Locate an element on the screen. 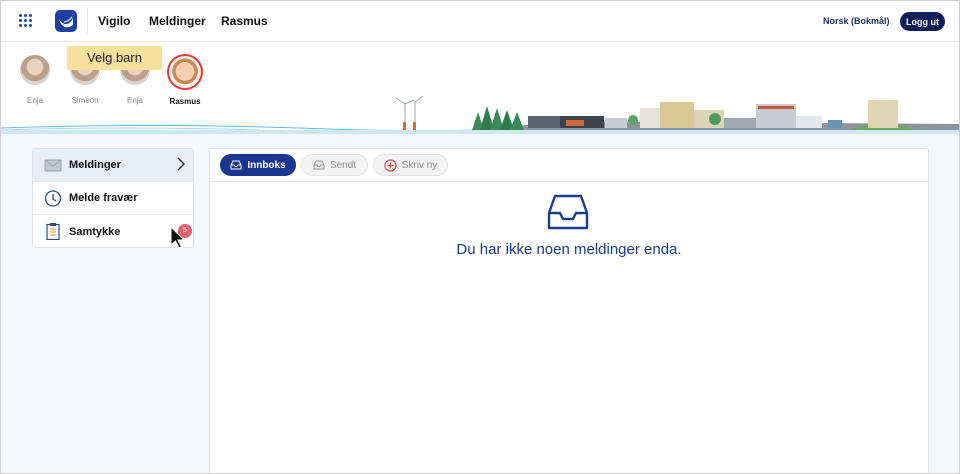 Image resolution: width=960 pixels, height=474 pixels. clock-icon is located at coordinates (53, 198).